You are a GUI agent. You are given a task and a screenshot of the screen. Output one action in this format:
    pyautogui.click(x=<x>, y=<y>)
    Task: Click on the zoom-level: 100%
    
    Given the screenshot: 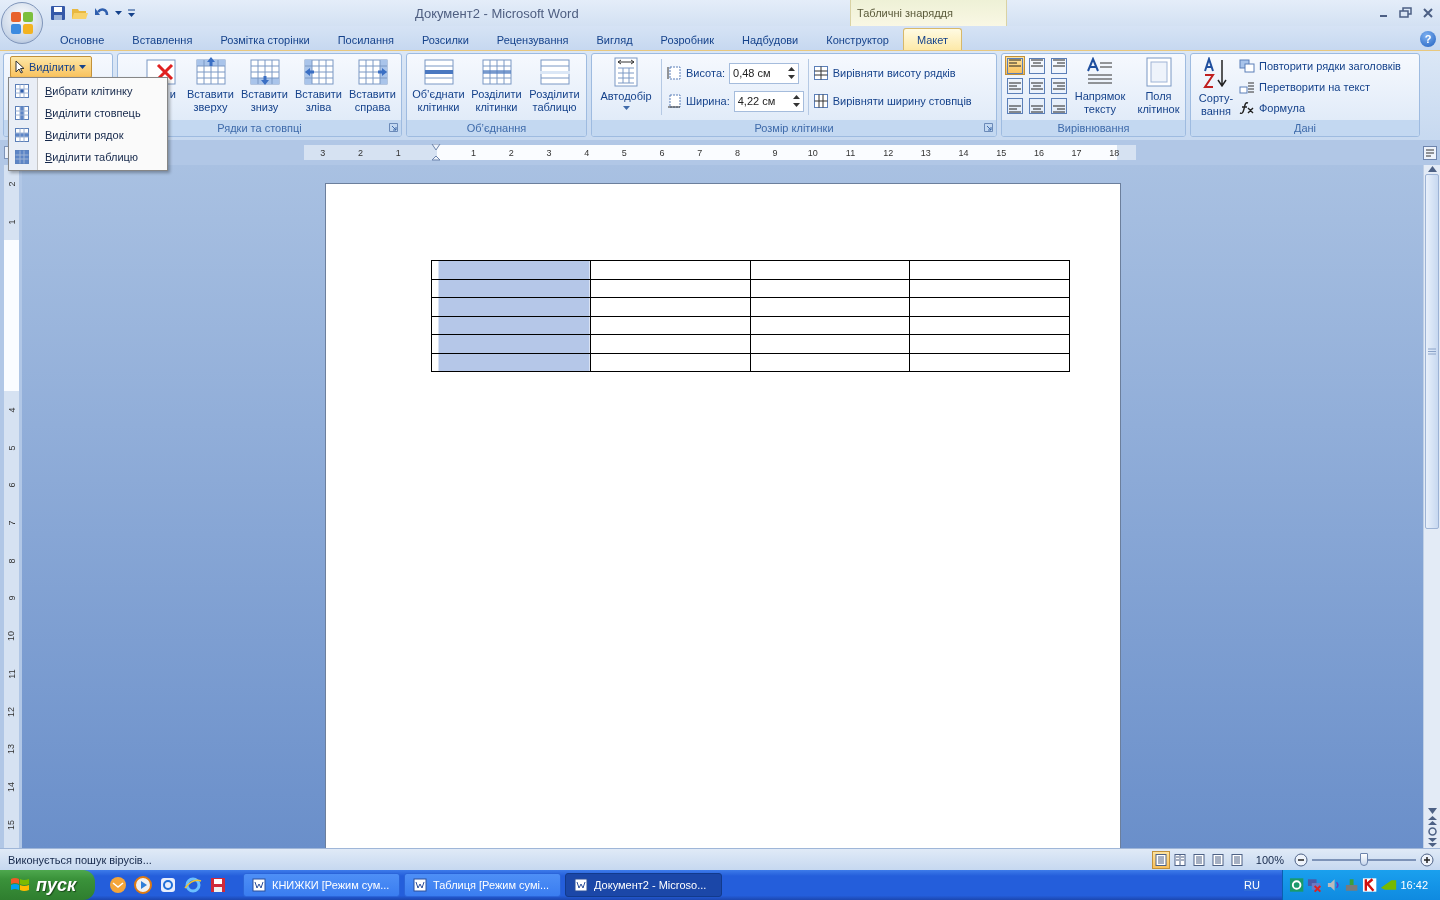 What is the action you would take?
    pyautogui.click(x=1269, y=859)
    